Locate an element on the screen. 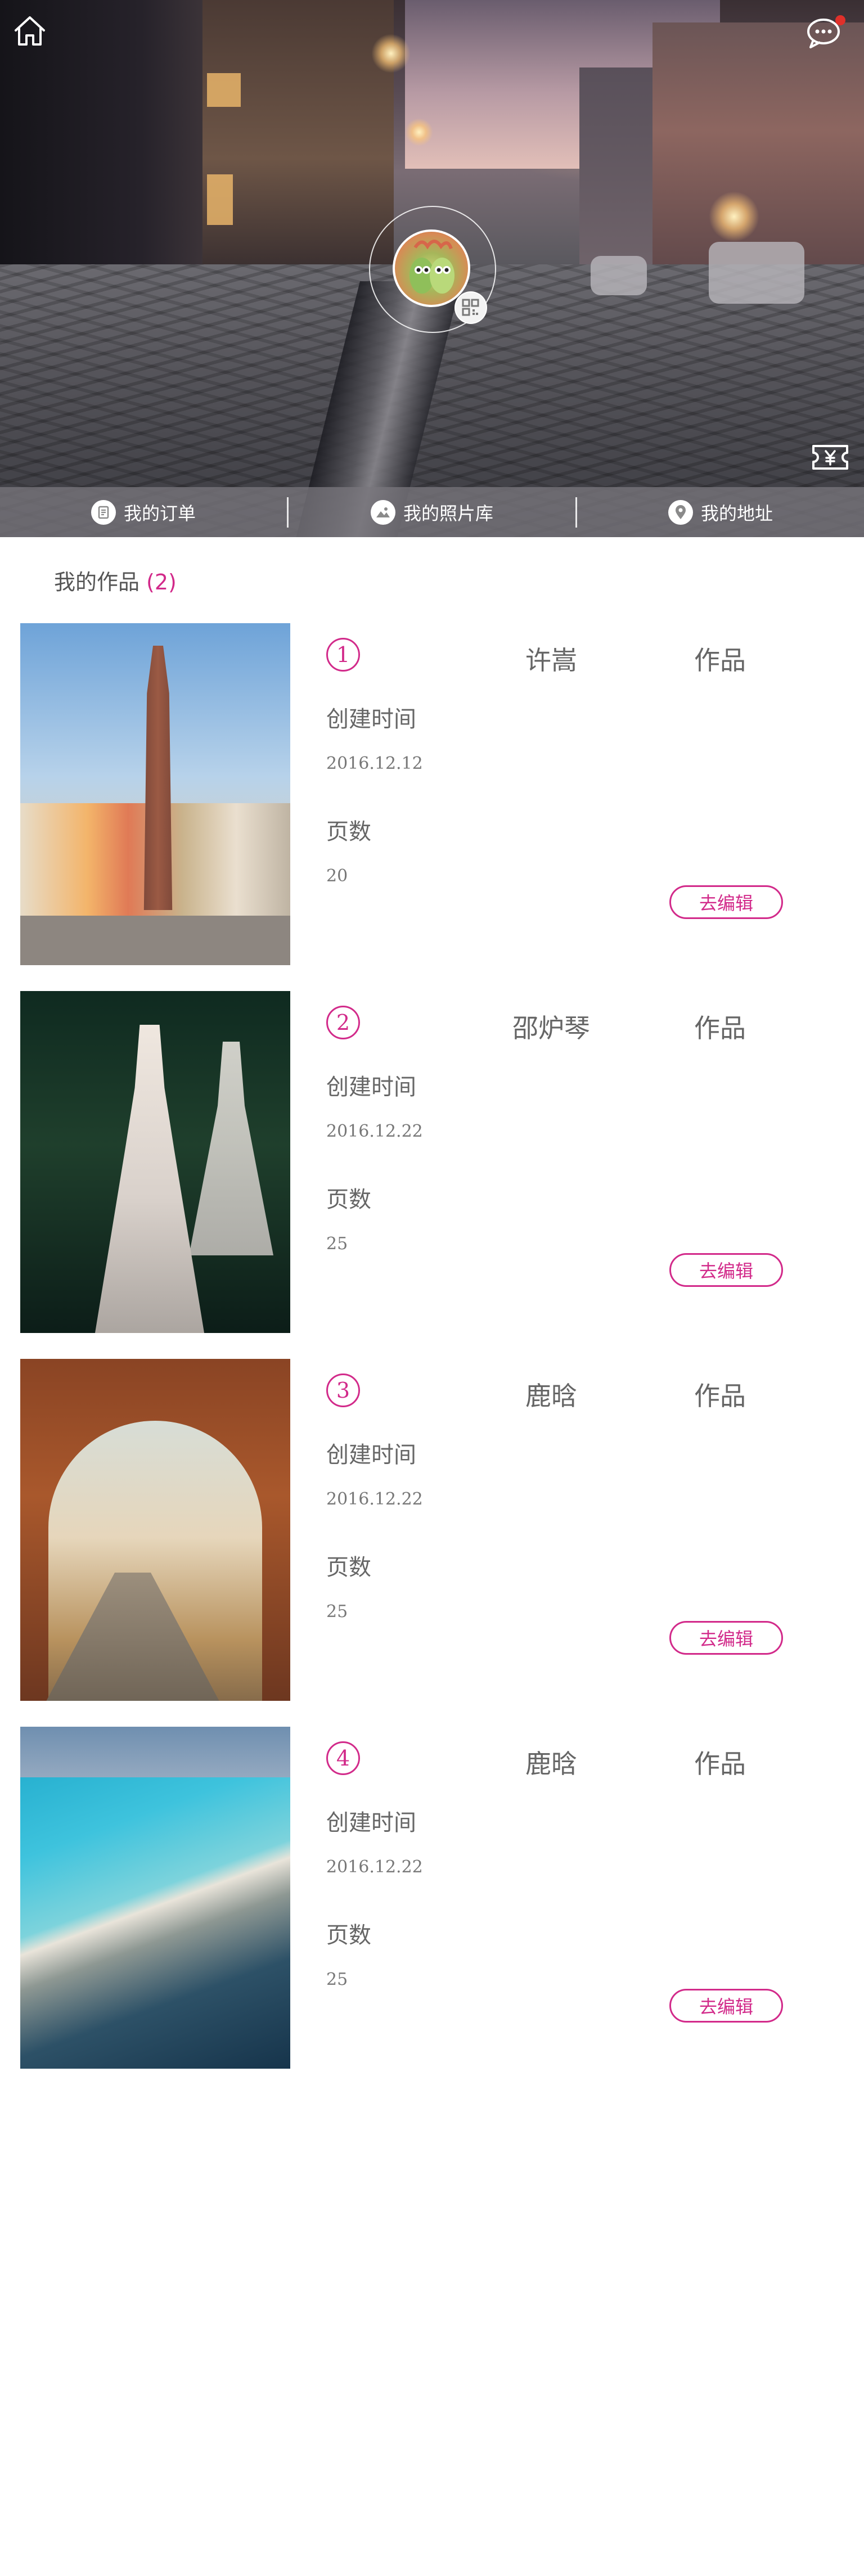  qrcode-icon is located at coordinates (470, 307).